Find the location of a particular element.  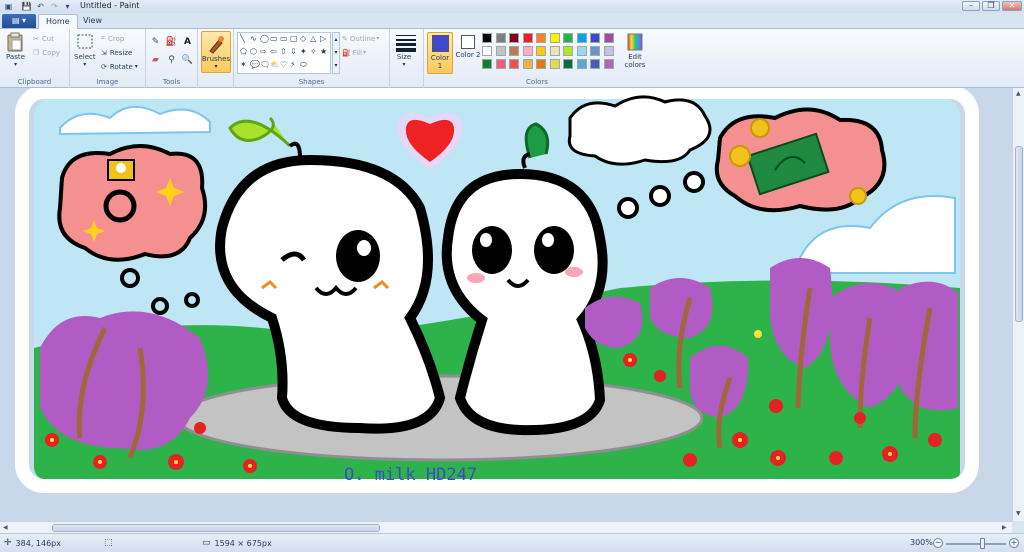

rotate-button: ⟳ Rotate ▾ is located at coordinates (119, 66).